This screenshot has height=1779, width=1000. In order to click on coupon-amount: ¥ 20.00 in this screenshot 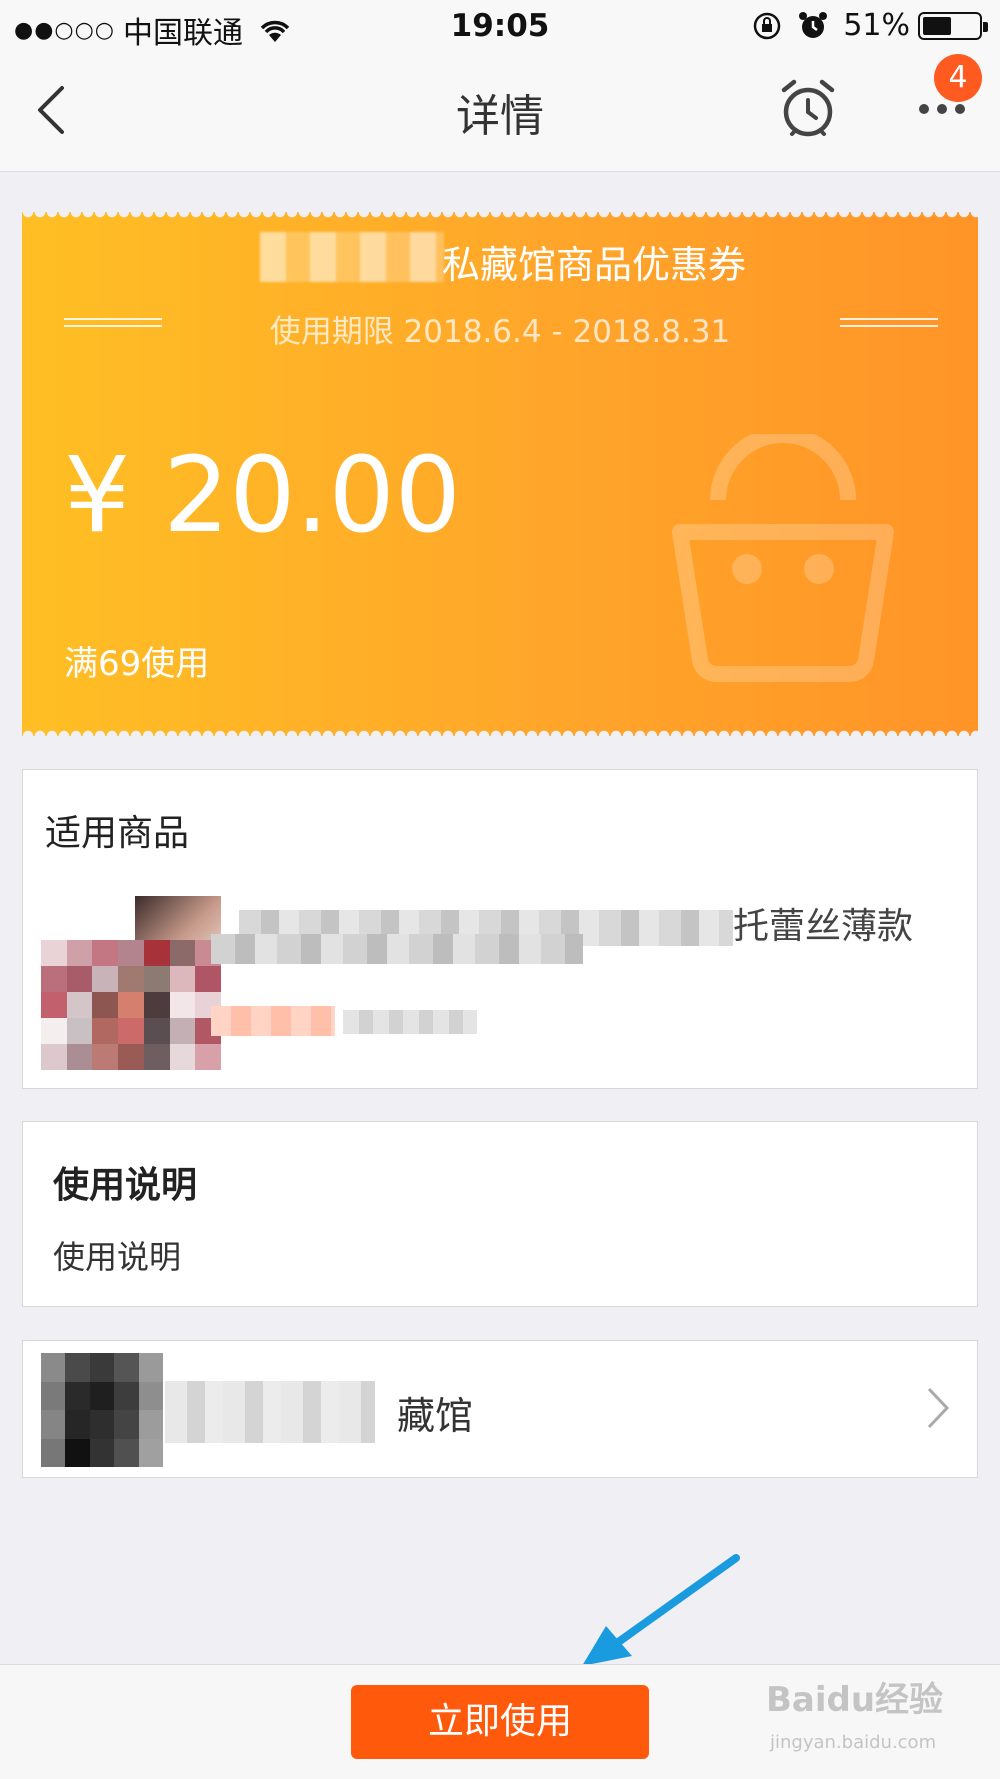, I will do `click(262, 495)`.